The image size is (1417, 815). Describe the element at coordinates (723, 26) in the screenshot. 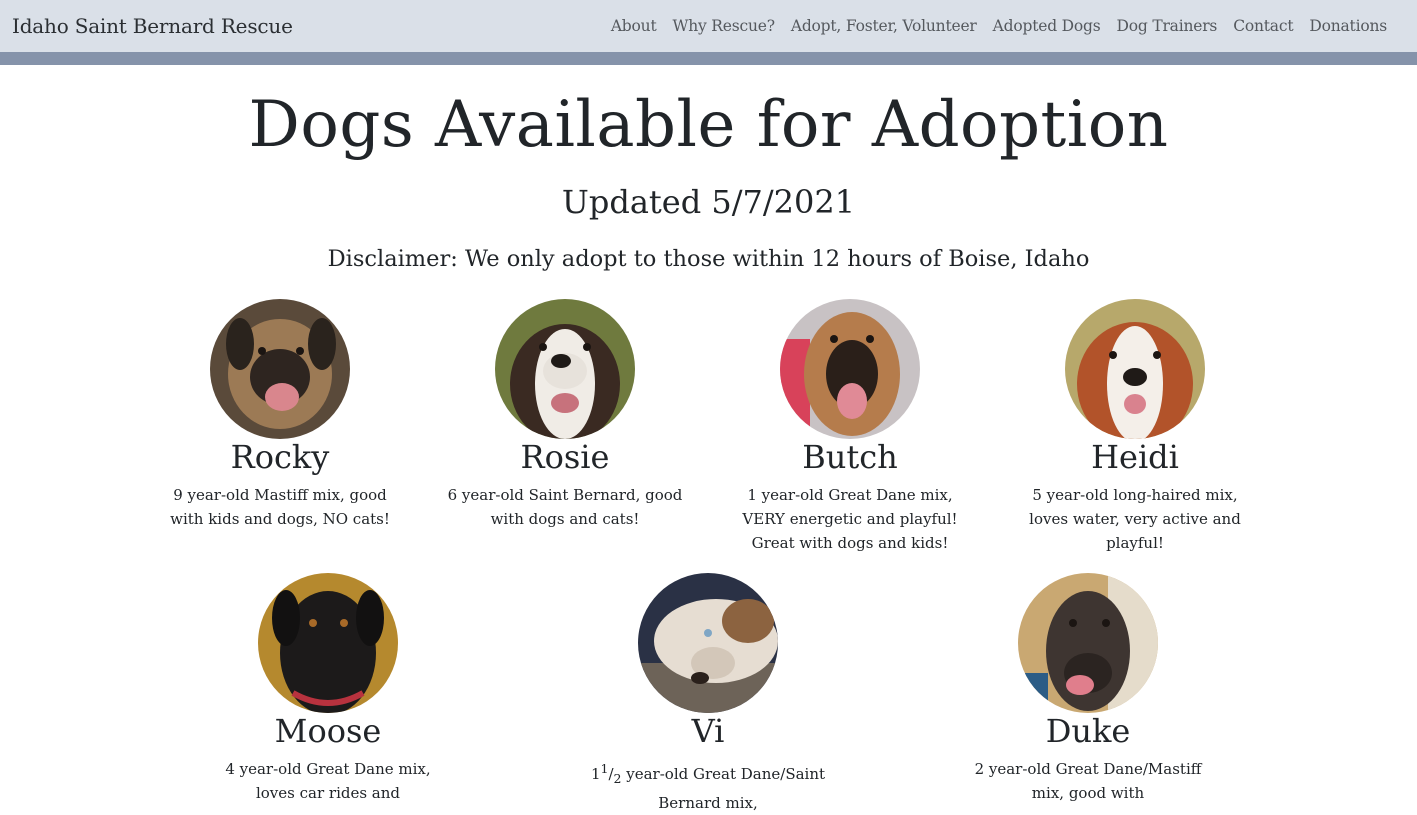

I see `nav-link-why-rescue: Why Rescue?` at that location.